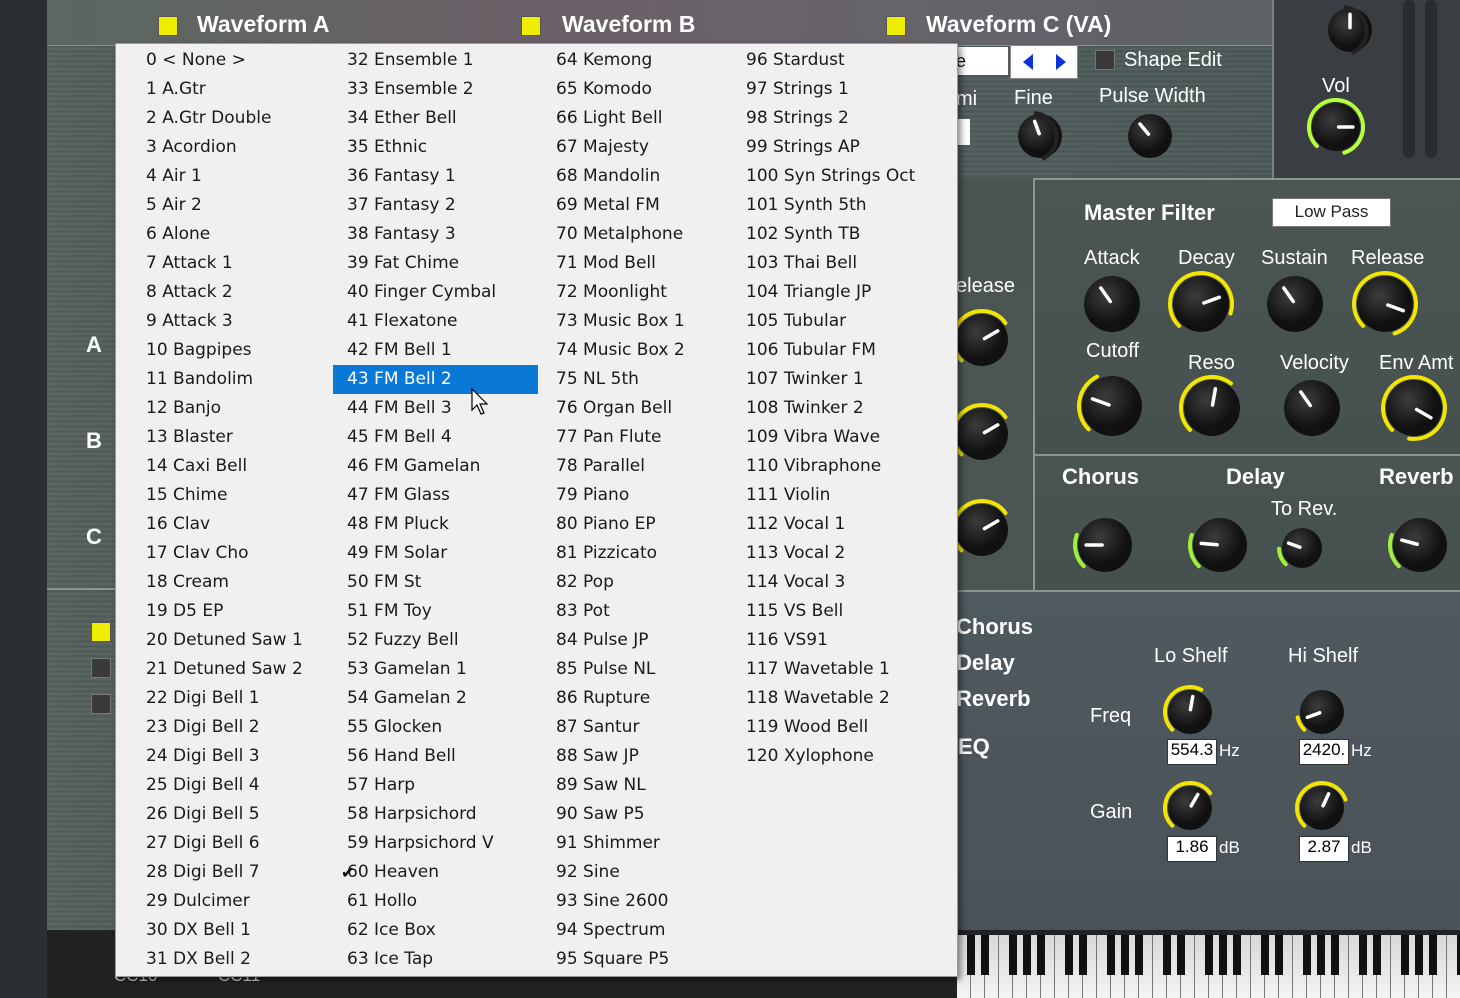  I want to click on waveform-menu-item: 24 Digi Bell 3, so click(232, 756).